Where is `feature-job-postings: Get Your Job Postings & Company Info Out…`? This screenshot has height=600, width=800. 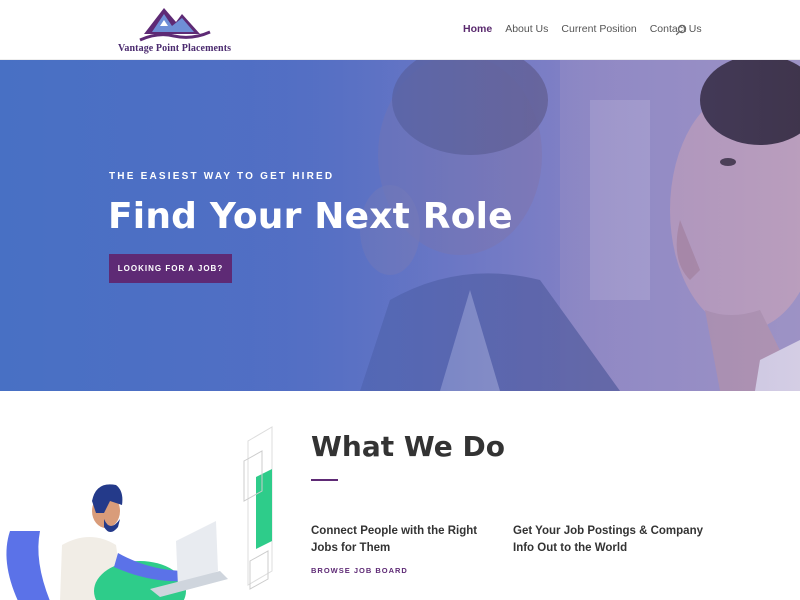
feature-job-postings: Get Your Job Postings & Company Info Out… is located at coordinates (608, 539).